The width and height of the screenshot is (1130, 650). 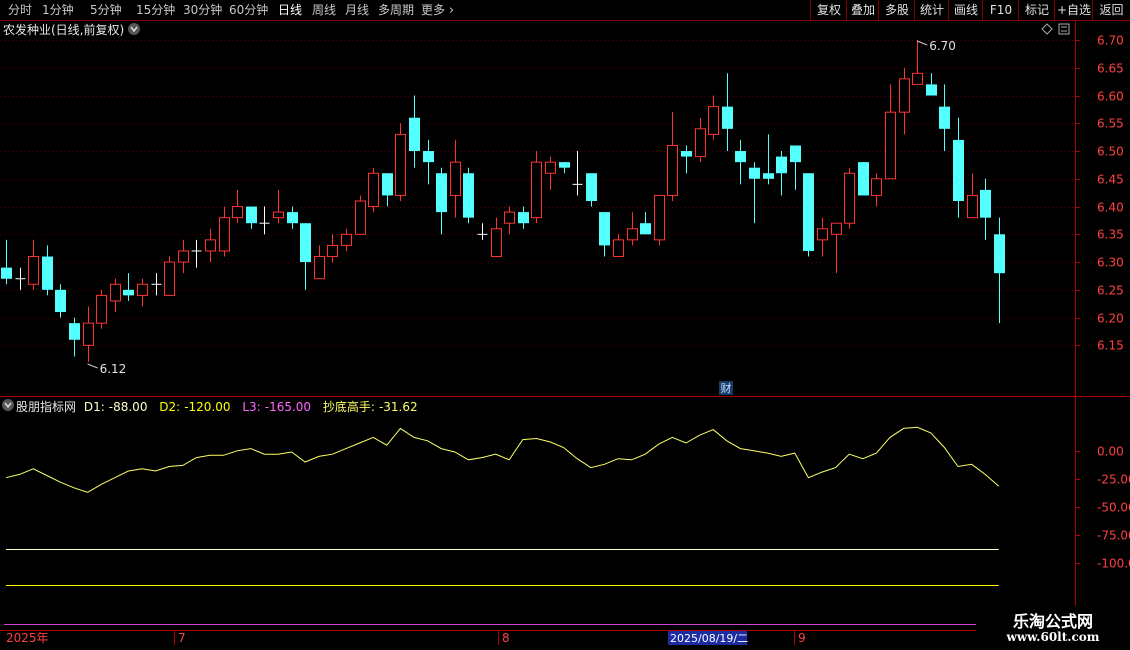 What do you see at coordinates (726, 388) in the screenshot?
I see `finance-event-marker: 财` at bounding box center [726, 388].